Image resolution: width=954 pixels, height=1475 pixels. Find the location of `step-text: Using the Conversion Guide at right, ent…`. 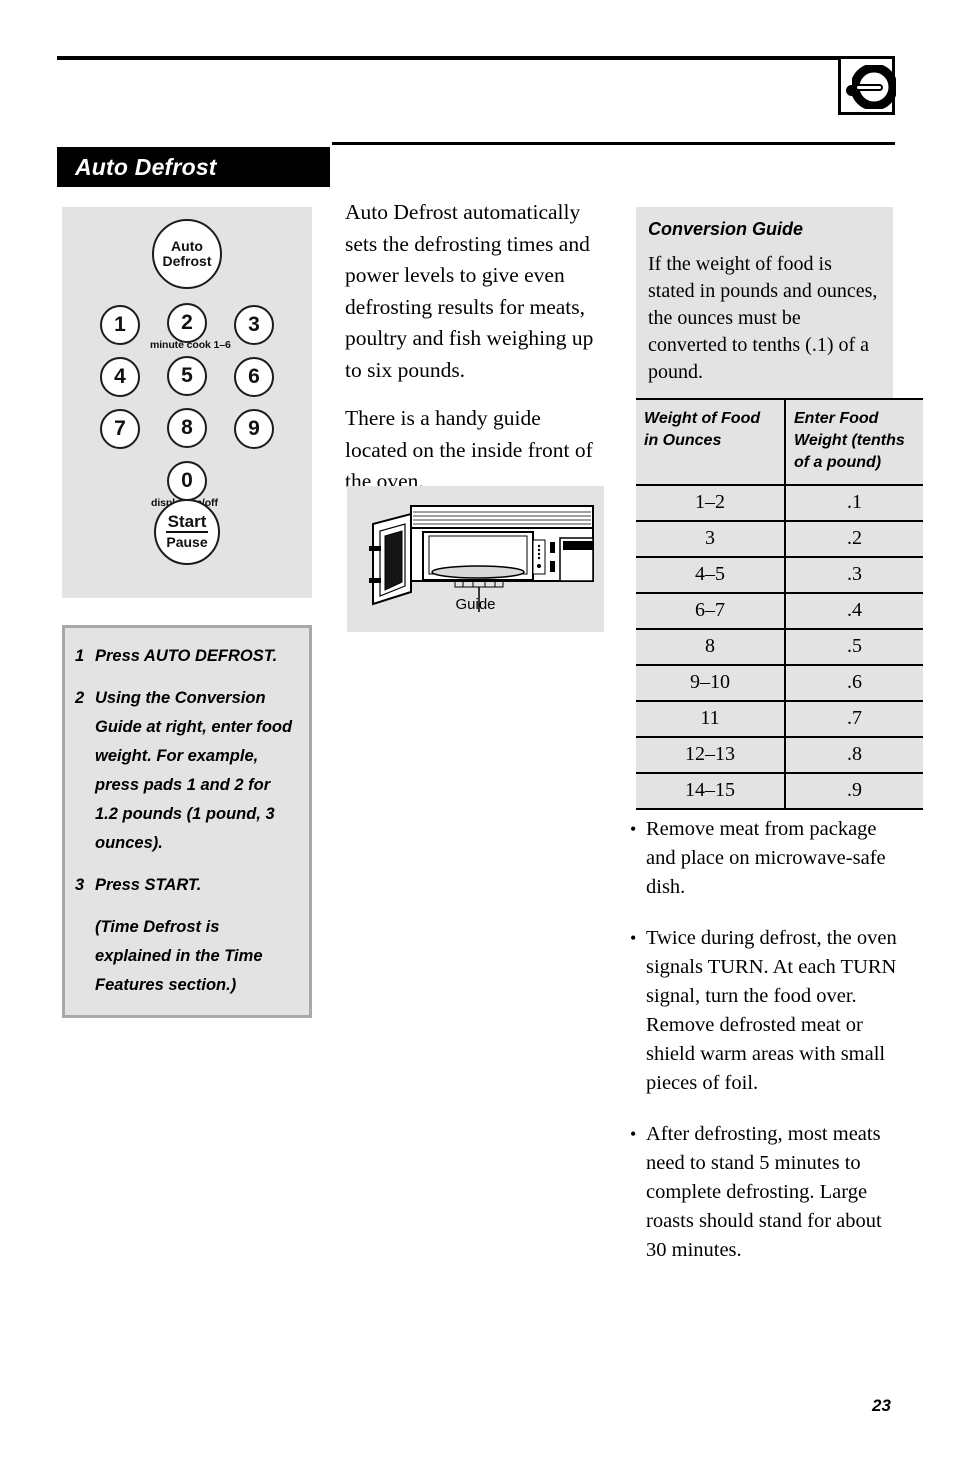

step-text: Using the Conversion Guide at right, ent… is located at coordinates (194, 770).